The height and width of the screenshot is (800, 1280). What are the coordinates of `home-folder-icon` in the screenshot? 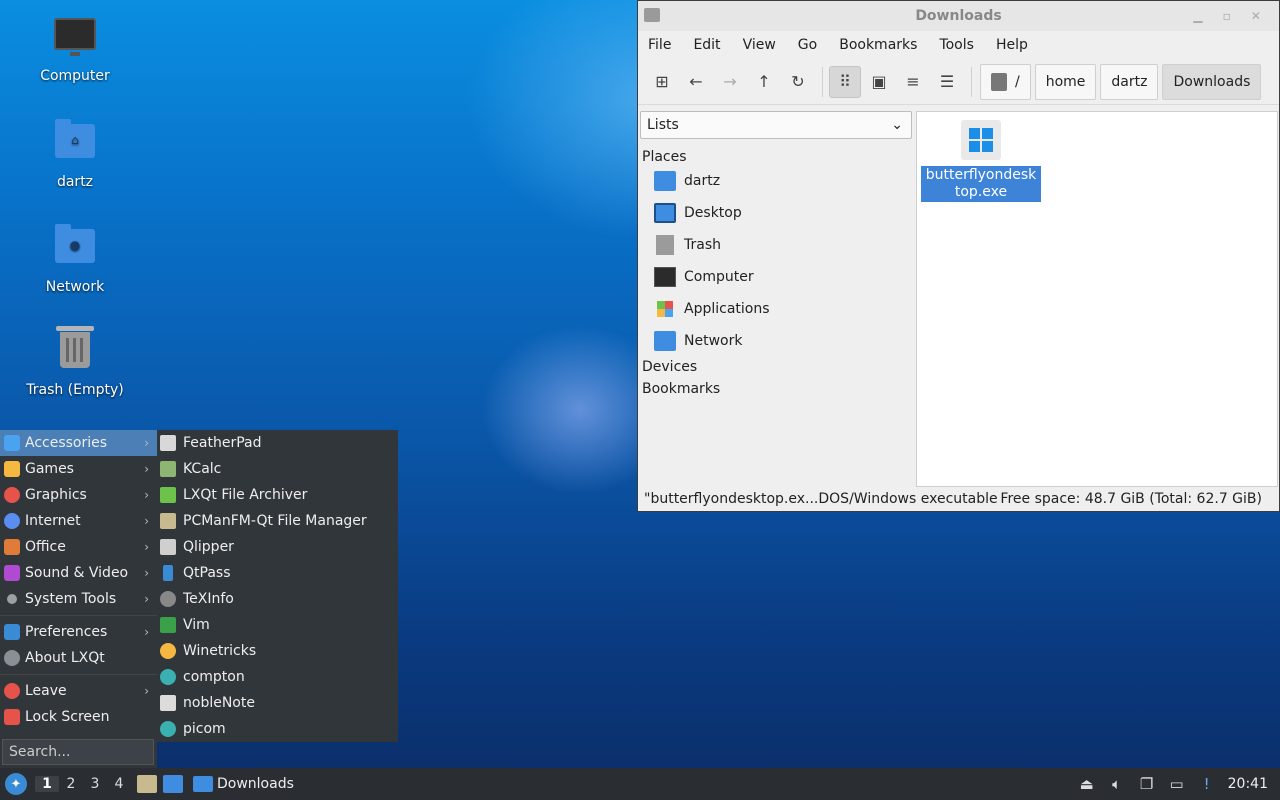 It's located at (665, 181).